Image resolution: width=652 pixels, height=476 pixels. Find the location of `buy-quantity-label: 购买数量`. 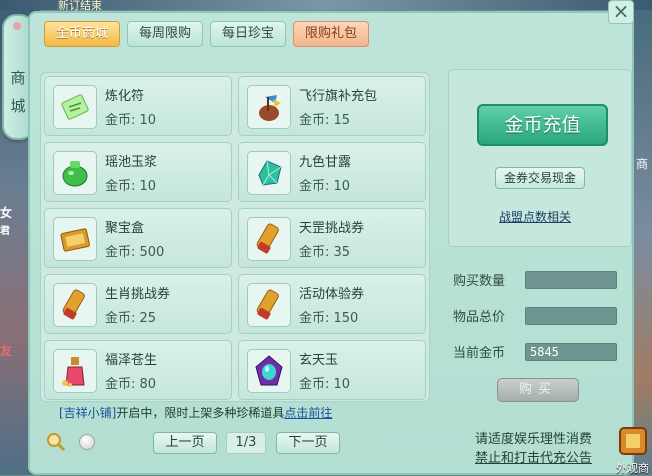

buy-quantity-label: 购买数量 is located at coordinates (479, 281).